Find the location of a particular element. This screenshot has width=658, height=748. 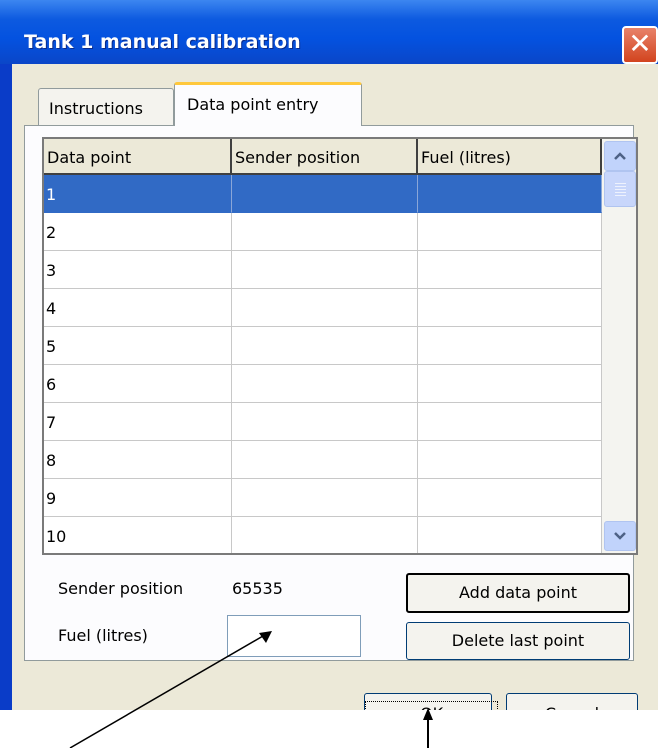

table-row: 3 is located at coordinates (323, 270).